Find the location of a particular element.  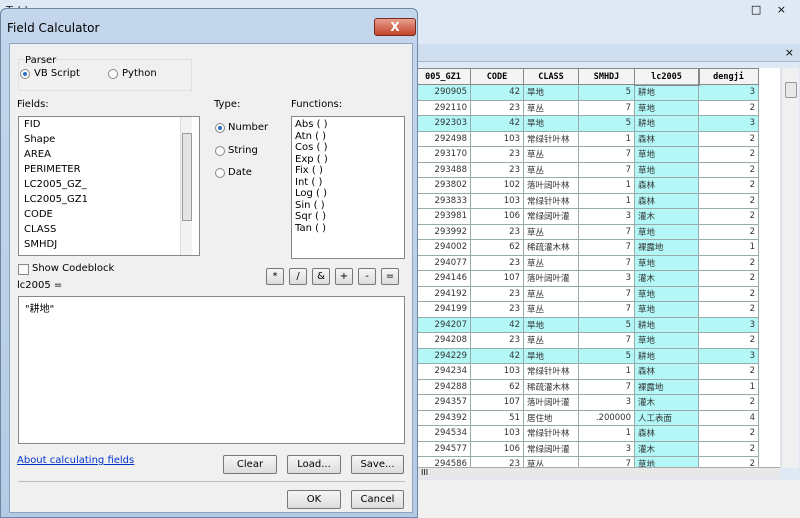

table-cell: 292110 is located at coordinates (443, 107).